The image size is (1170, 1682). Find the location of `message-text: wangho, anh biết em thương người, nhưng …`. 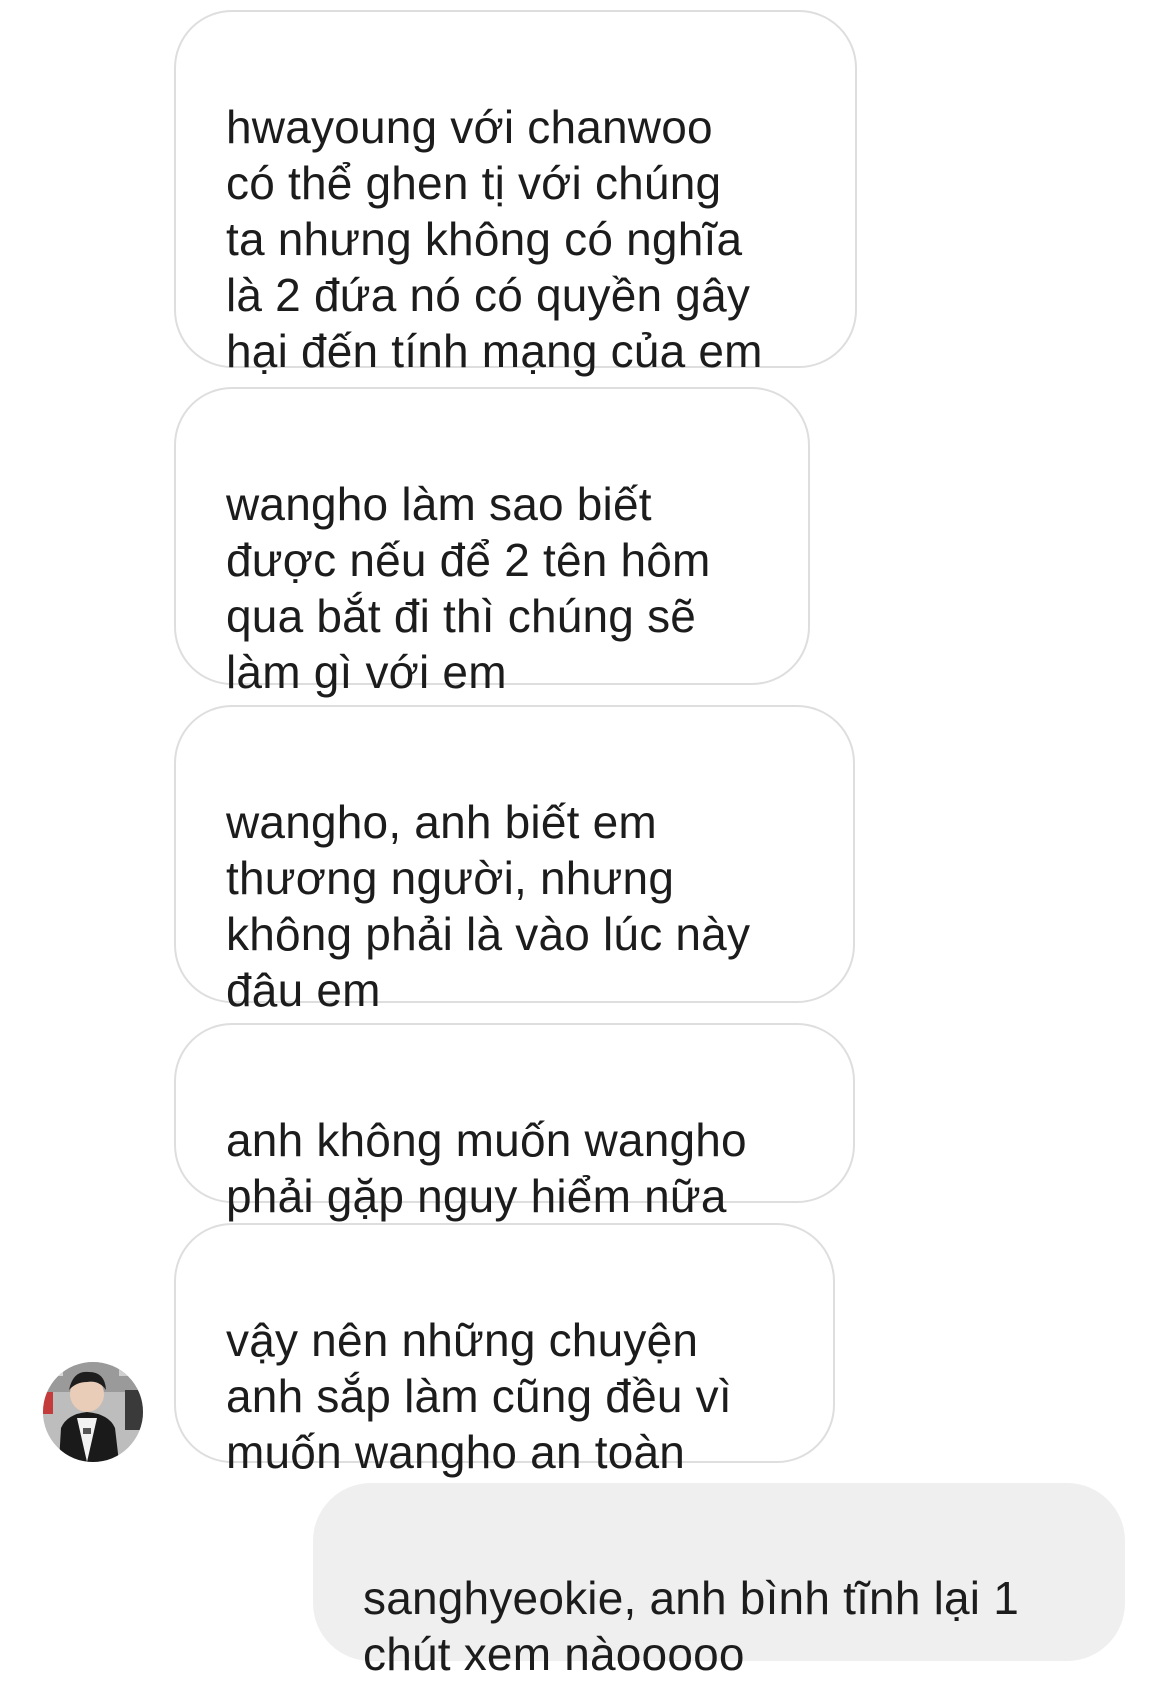

message-text: wangho, anh biết em thương người, nhưng … is located at coordinates (488, 906).